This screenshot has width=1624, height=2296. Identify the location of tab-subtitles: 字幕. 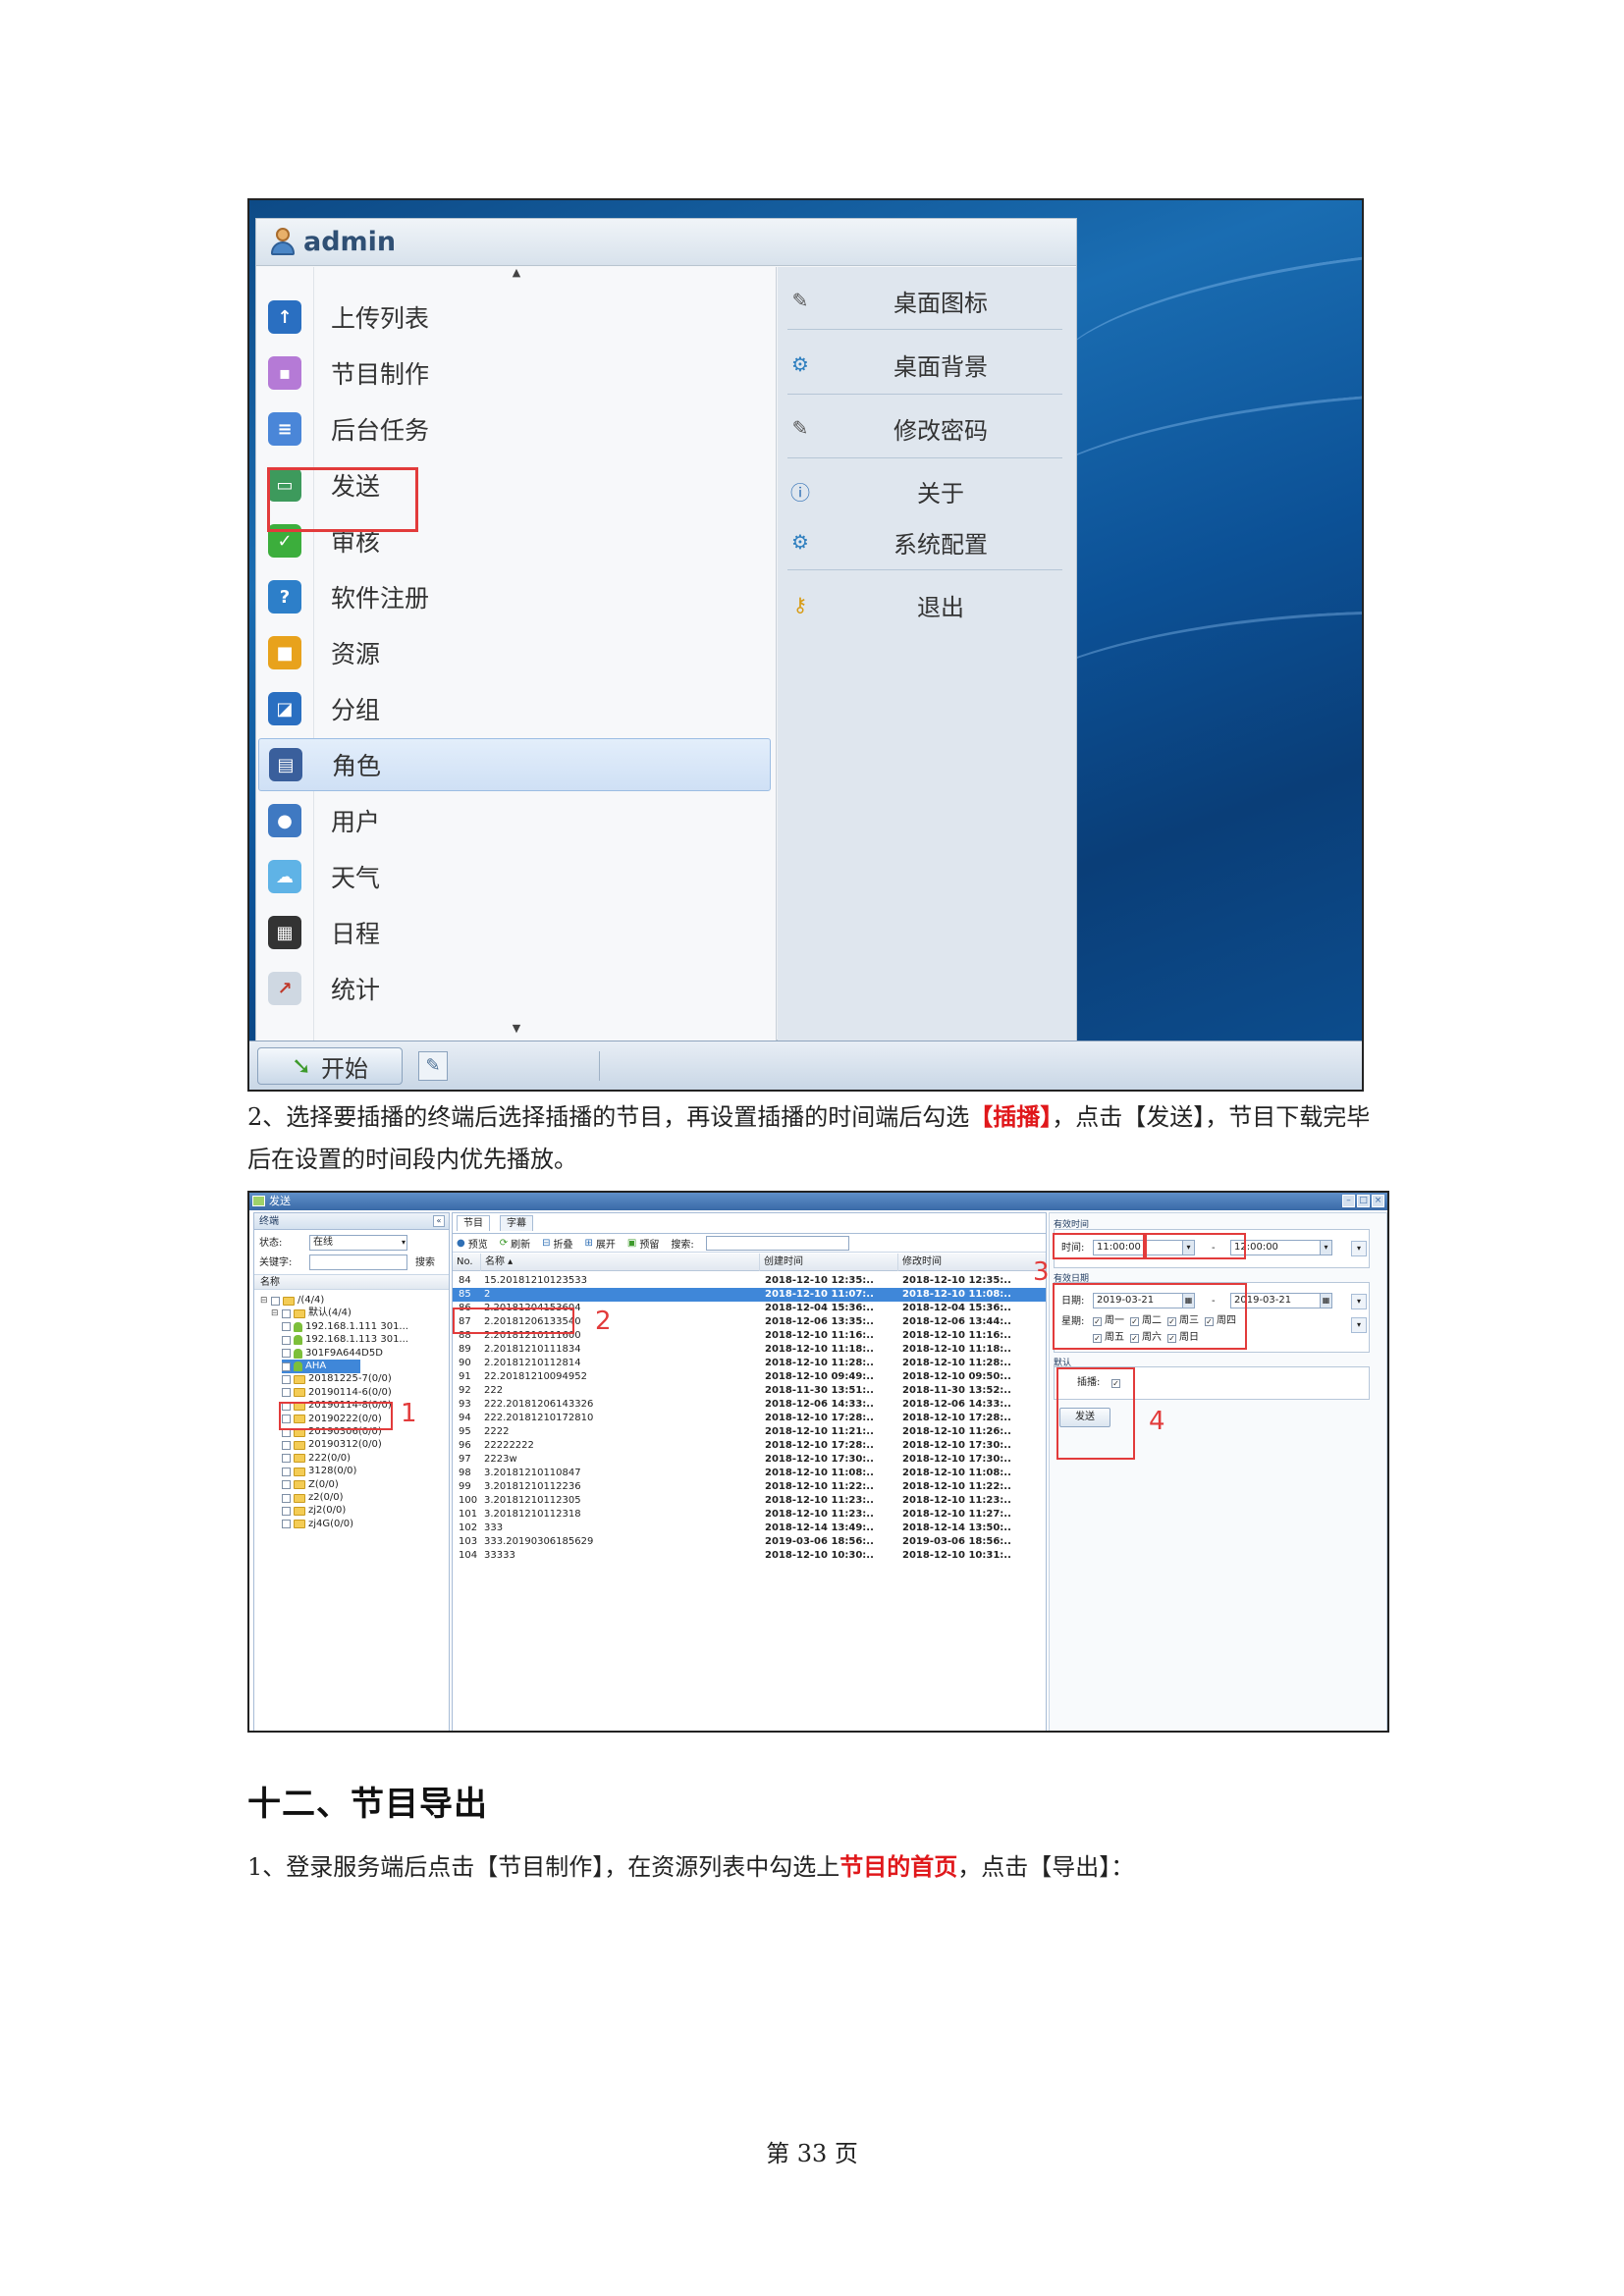
(516, 1223).